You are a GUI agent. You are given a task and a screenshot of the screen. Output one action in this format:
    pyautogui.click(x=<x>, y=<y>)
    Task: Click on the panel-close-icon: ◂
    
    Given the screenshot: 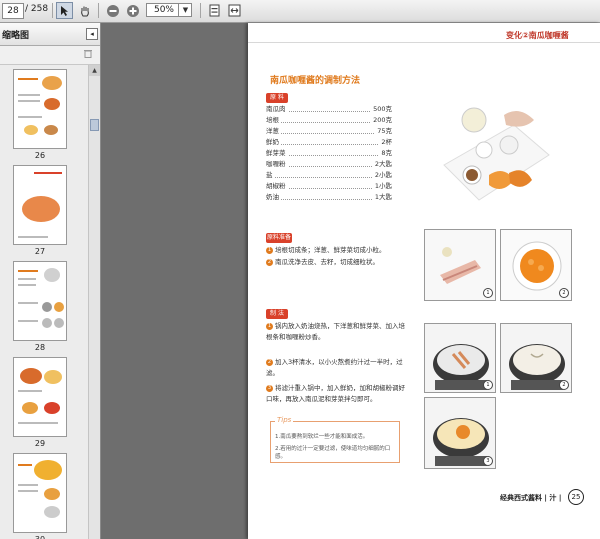 What is the action you would take?
    pyautogui.click(x=92, y=34)
    